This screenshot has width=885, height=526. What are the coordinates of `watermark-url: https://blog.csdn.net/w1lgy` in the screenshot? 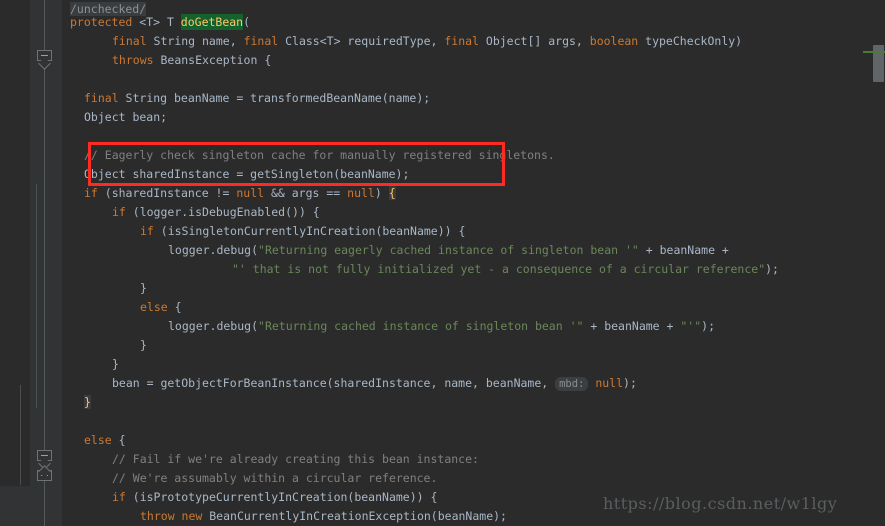 It's located at (720, 503).